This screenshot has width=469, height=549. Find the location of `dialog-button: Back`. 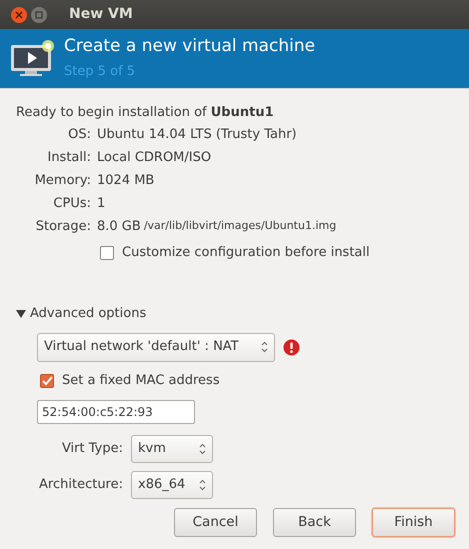

dialog-button: Back is located at coordinates (314, 522).